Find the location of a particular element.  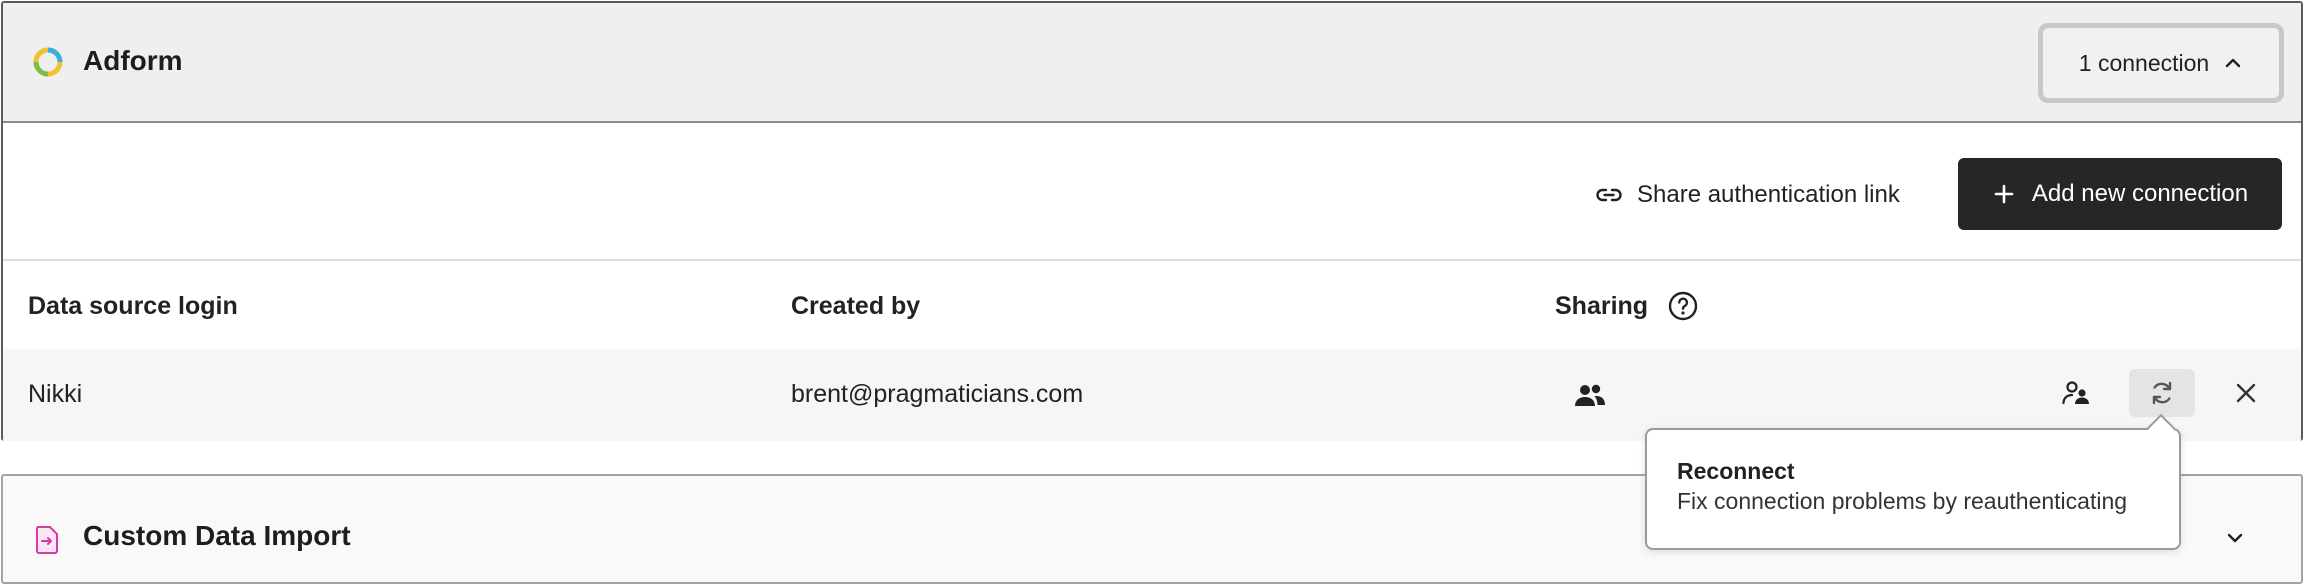

close-icon is located at coordinates (2246, 393).